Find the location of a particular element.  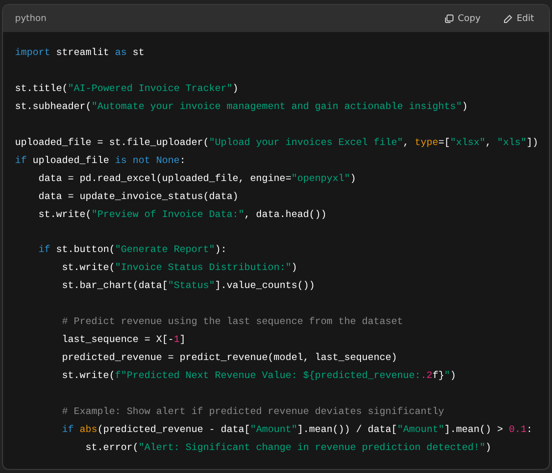

code-line: st.error("Alert: Significant change in revenue prediction detected!") is located at coordinates (288, 447).